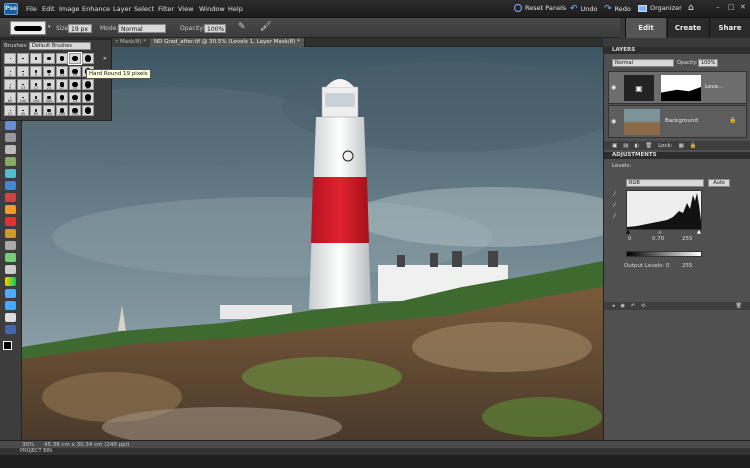 The height and width of the screenshot is (468, 750). I want to click on brush-preset: 35, so click(75, 84).